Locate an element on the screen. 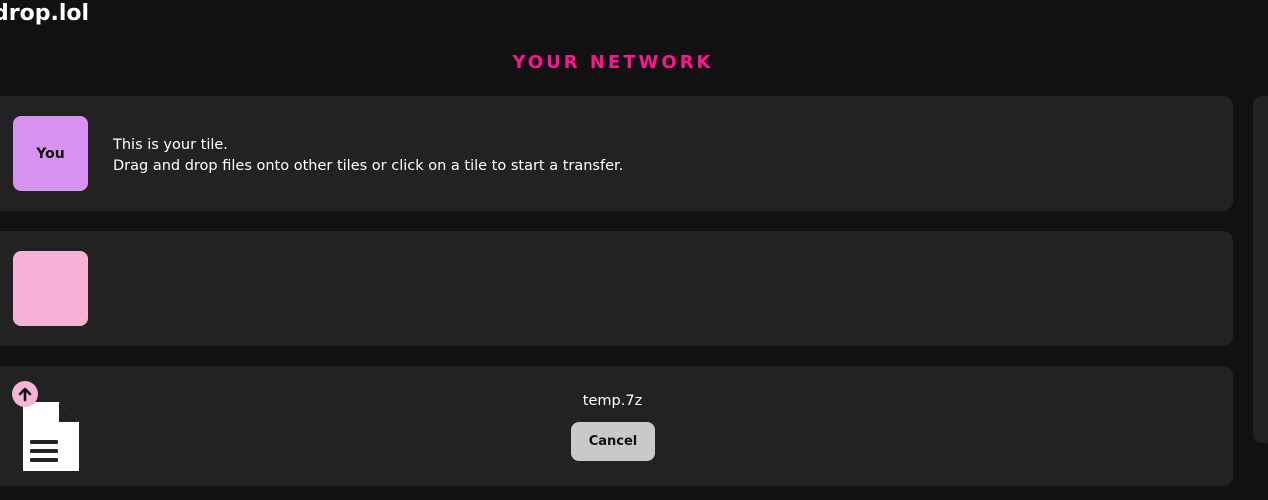 The width and height of the screenshot is (1268, 500). own-avatar: You is located at coordinates (50, 153).